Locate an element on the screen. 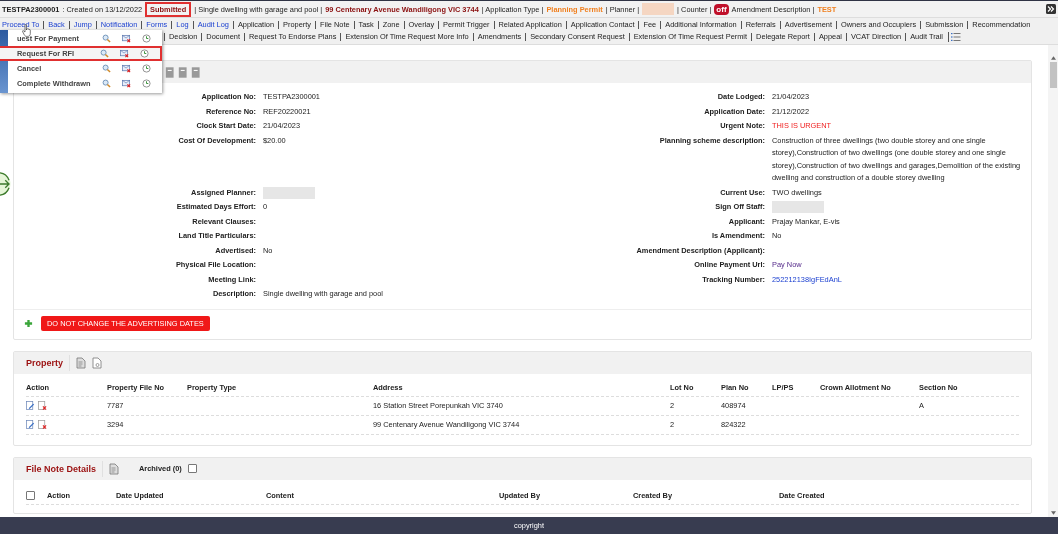 The image size is (1058, 550). scrollbar-thumb is located at coordinates (1053, 75).